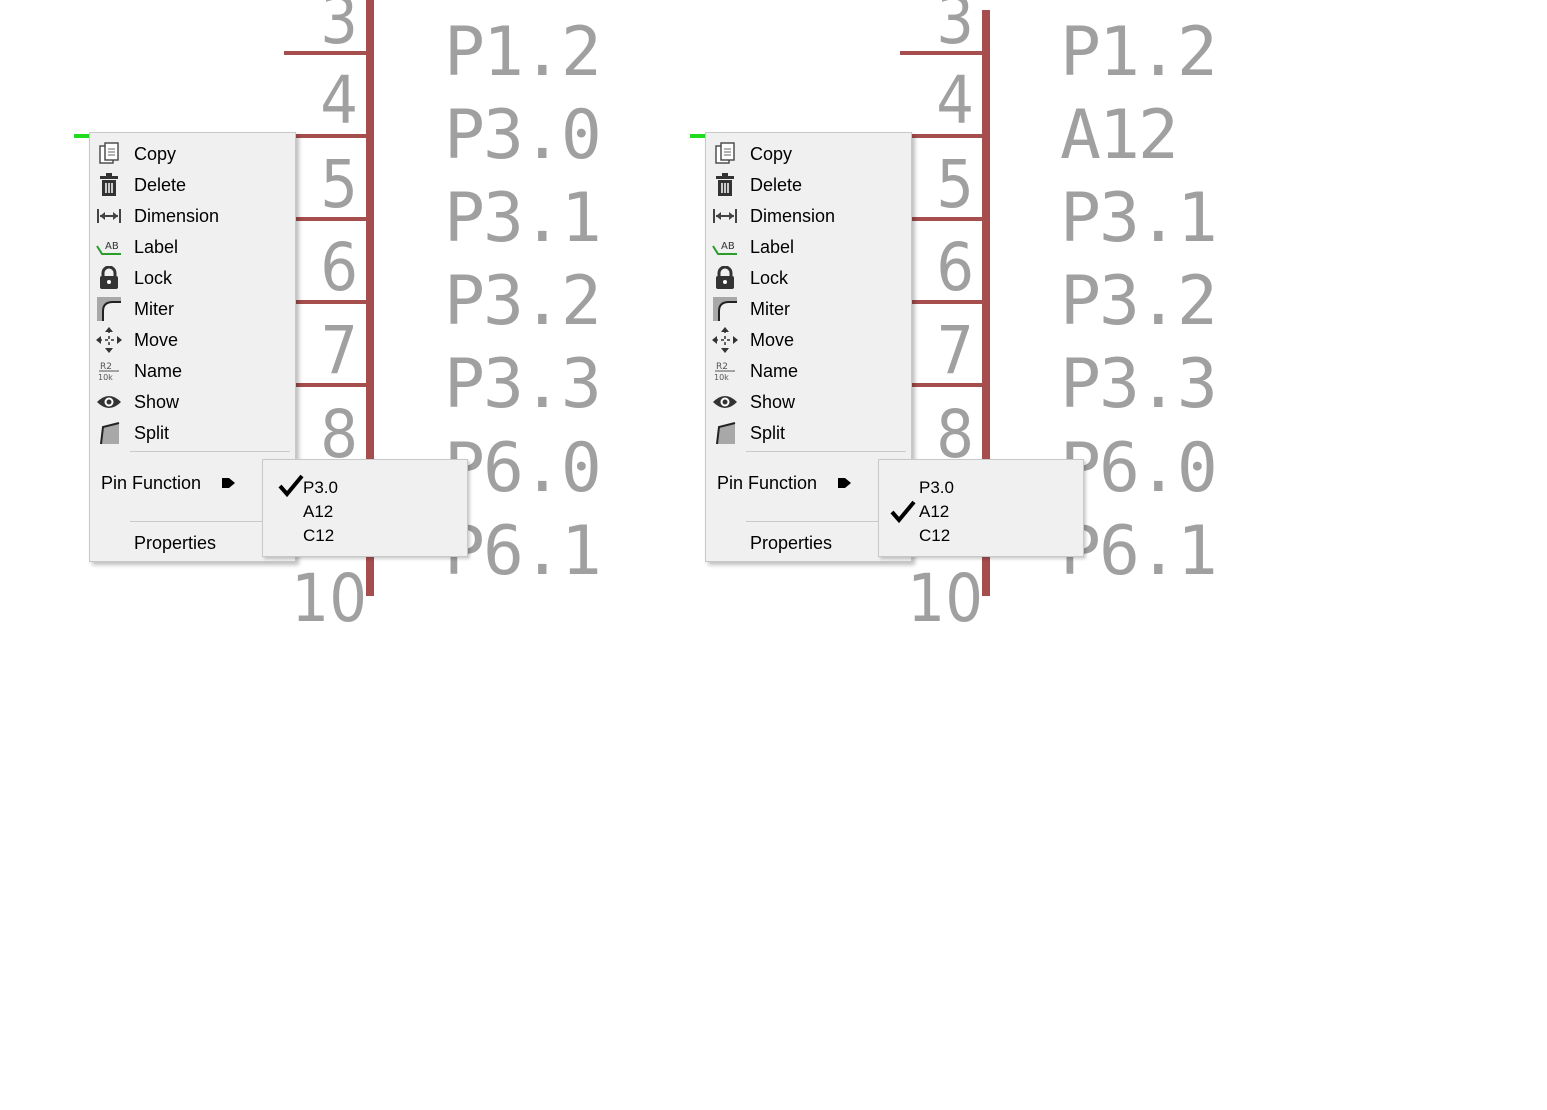 The height and width of the screenshot is (1110, 1547). What do you see at coordinates (955, 267) in the screenshot?
I see `pin-number: 6` at bounding box center [955, 267].